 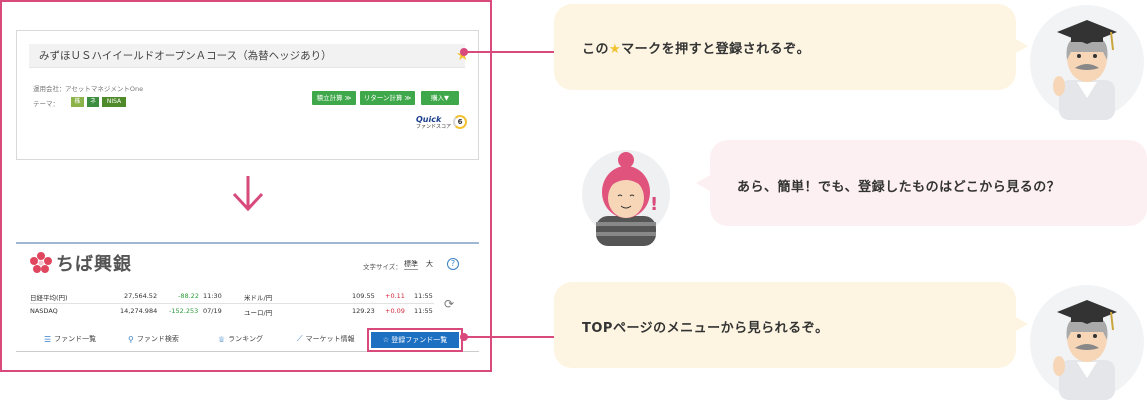 What do you see at coordinates (141, 296) in the screenshot?
I see `market-value: 27,564.52` at bounding box center [141, 296].